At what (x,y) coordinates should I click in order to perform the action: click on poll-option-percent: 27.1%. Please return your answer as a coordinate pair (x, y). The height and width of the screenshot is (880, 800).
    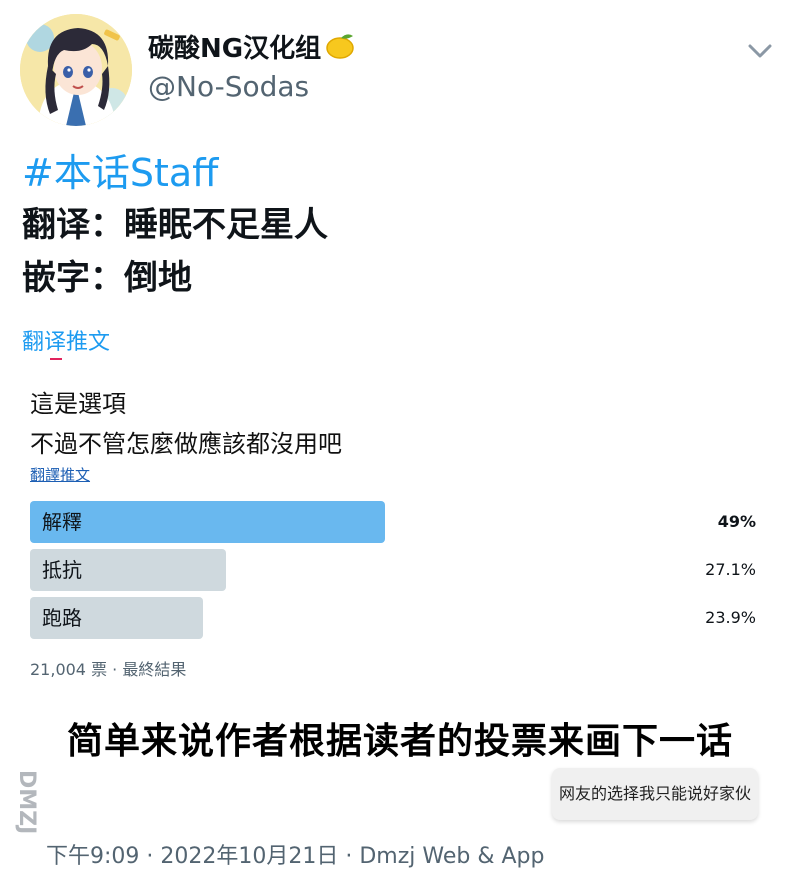
    Looking at the image, I should click on (730, 569).